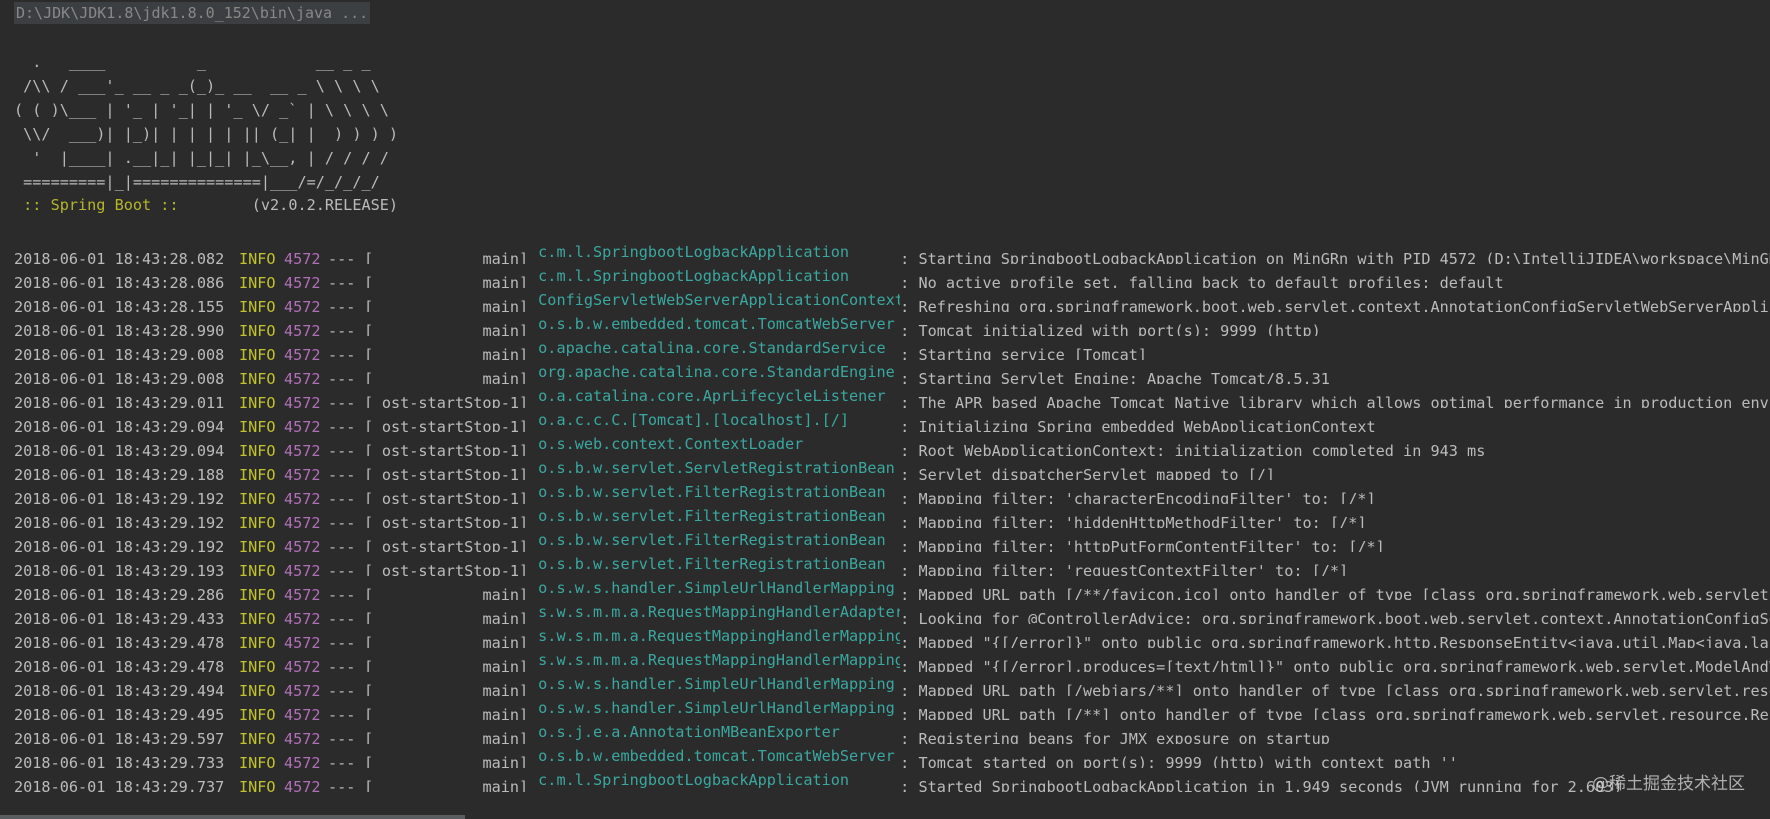 This screenshot has height=819, width=1770. I want to click on log-timestamp: 2018-06-01 18:43:29.188, so click(119, 473).